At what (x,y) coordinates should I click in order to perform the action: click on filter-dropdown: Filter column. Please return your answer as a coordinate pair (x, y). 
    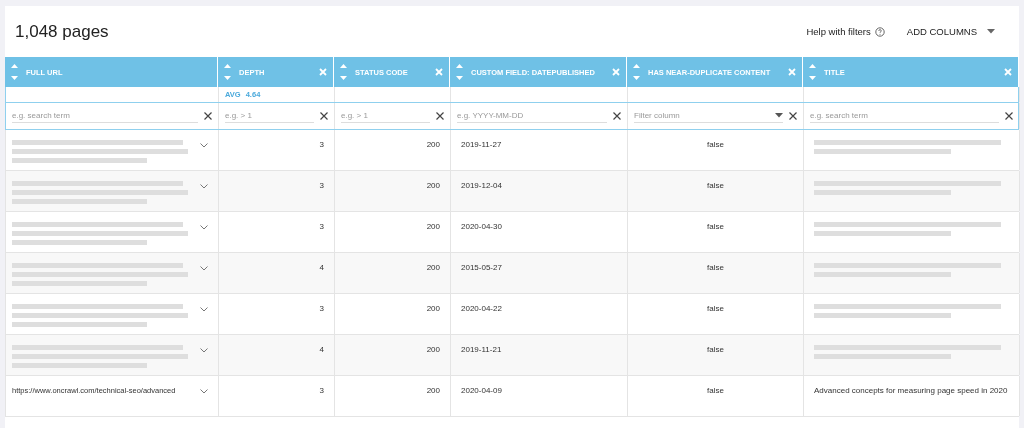
    Looking at the image, I should click on (708, 116).